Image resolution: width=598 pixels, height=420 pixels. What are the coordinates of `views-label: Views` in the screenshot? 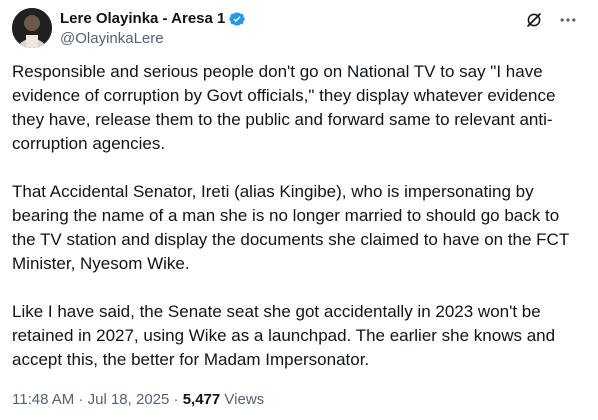 It's located at (244, 399).